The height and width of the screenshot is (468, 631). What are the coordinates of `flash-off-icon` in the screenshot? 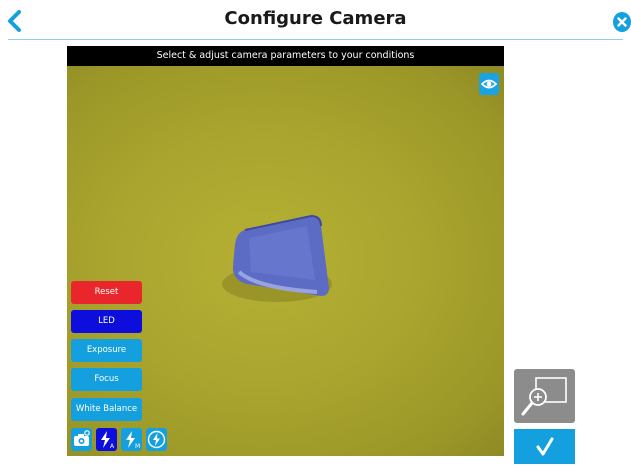 It's located at (156, 439).